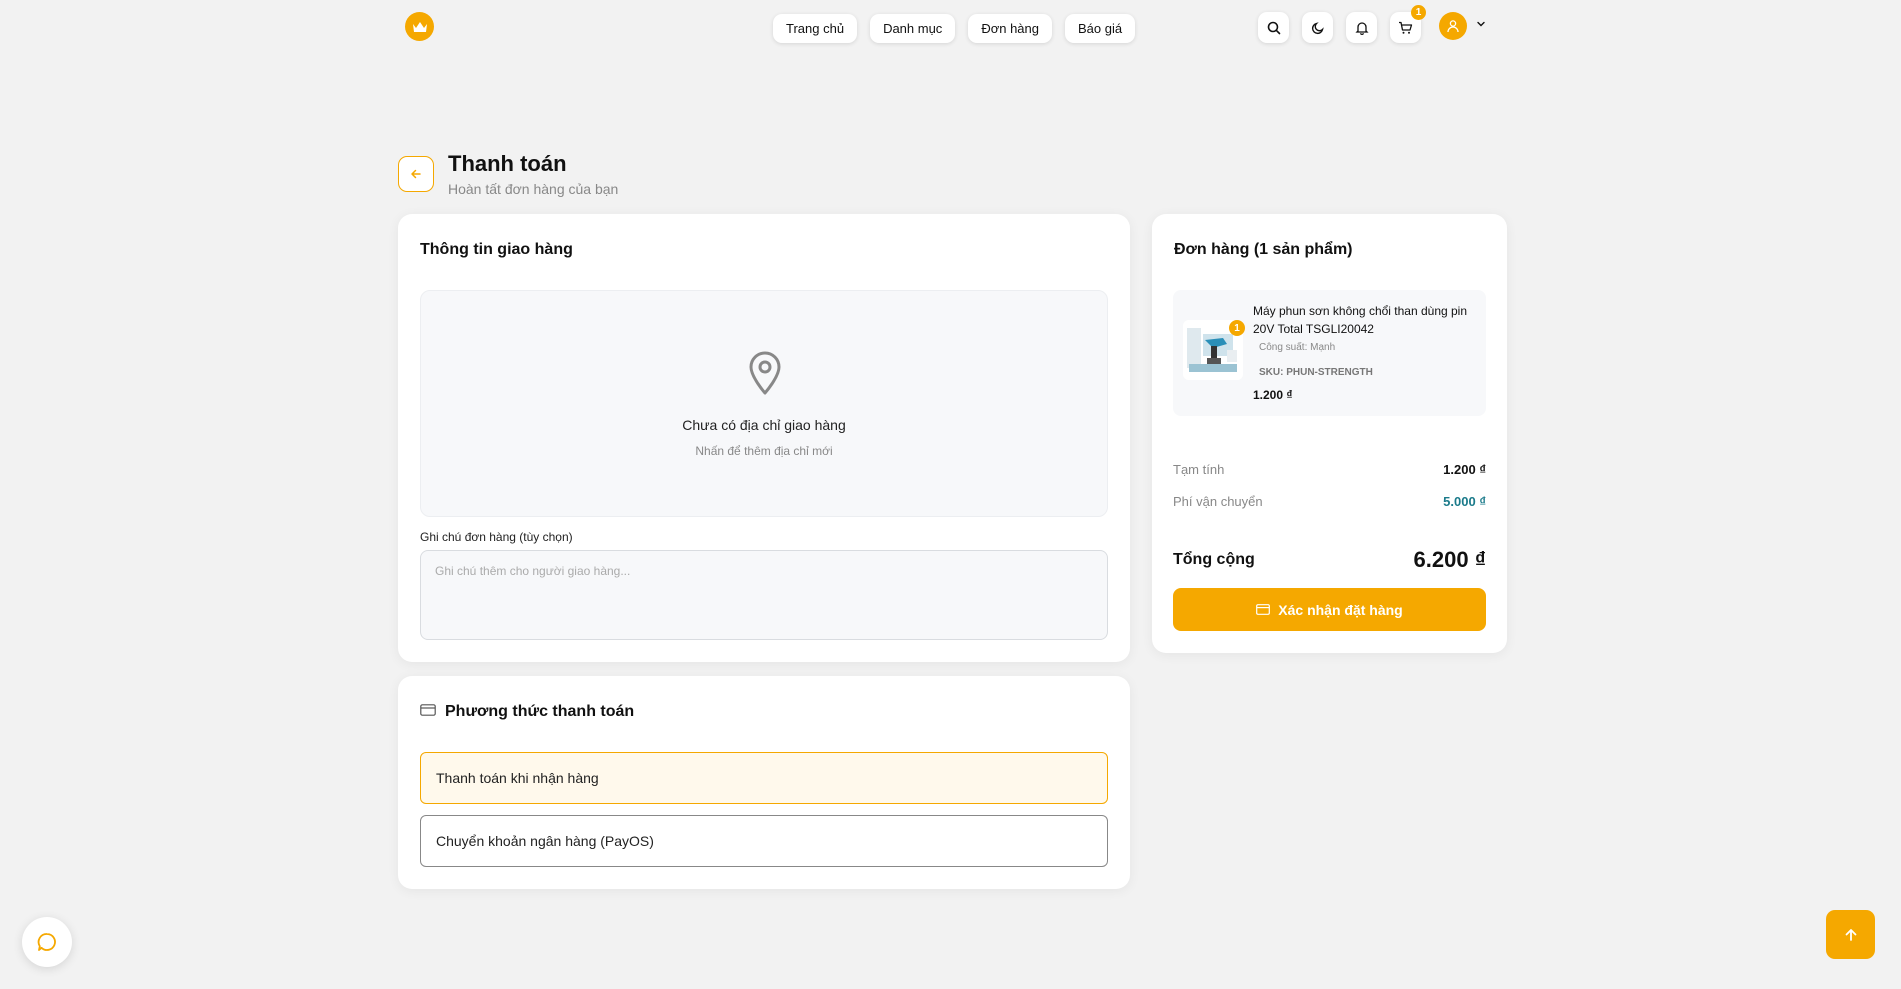  Describe the element at coordinates (764, 425) in the screenshot. I see `empty-address-title: Chưa có địa chỉ giao hàng` at that location.